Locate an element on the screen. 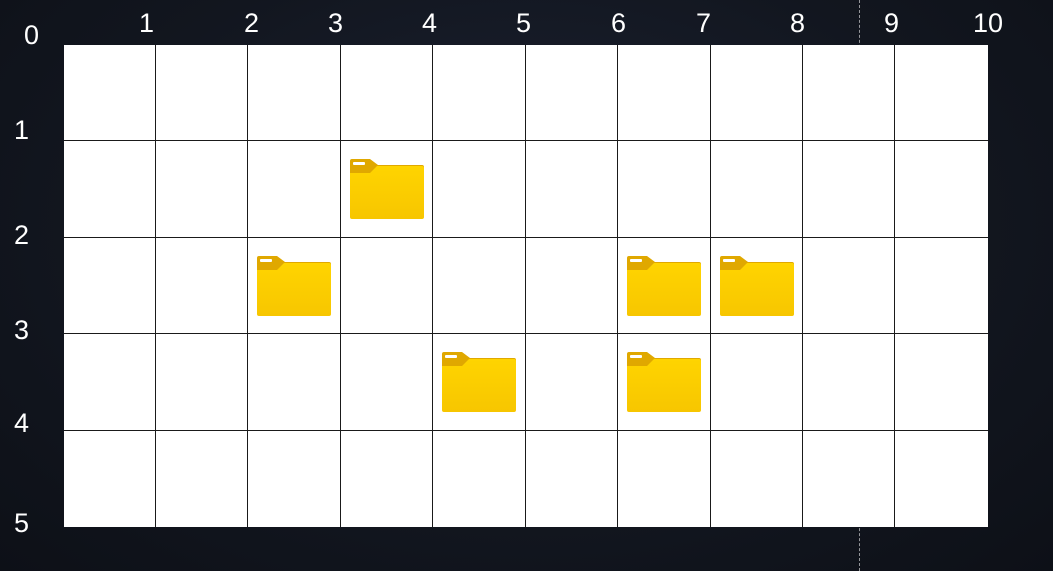 This screenshot has width=1053, height=571. row-label-3: 3 is located at coordinates (22, 330).